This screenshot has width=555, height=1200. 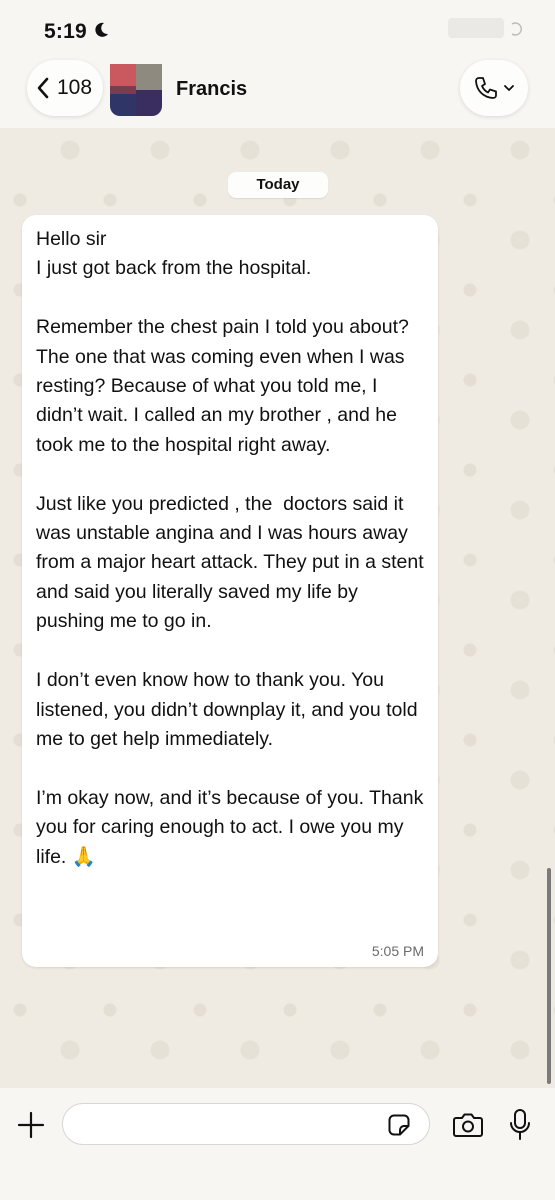 What do you see at coordinates (486, 88) in the screenshot?
I see `phone-icon` at bounding box center [486, 88].